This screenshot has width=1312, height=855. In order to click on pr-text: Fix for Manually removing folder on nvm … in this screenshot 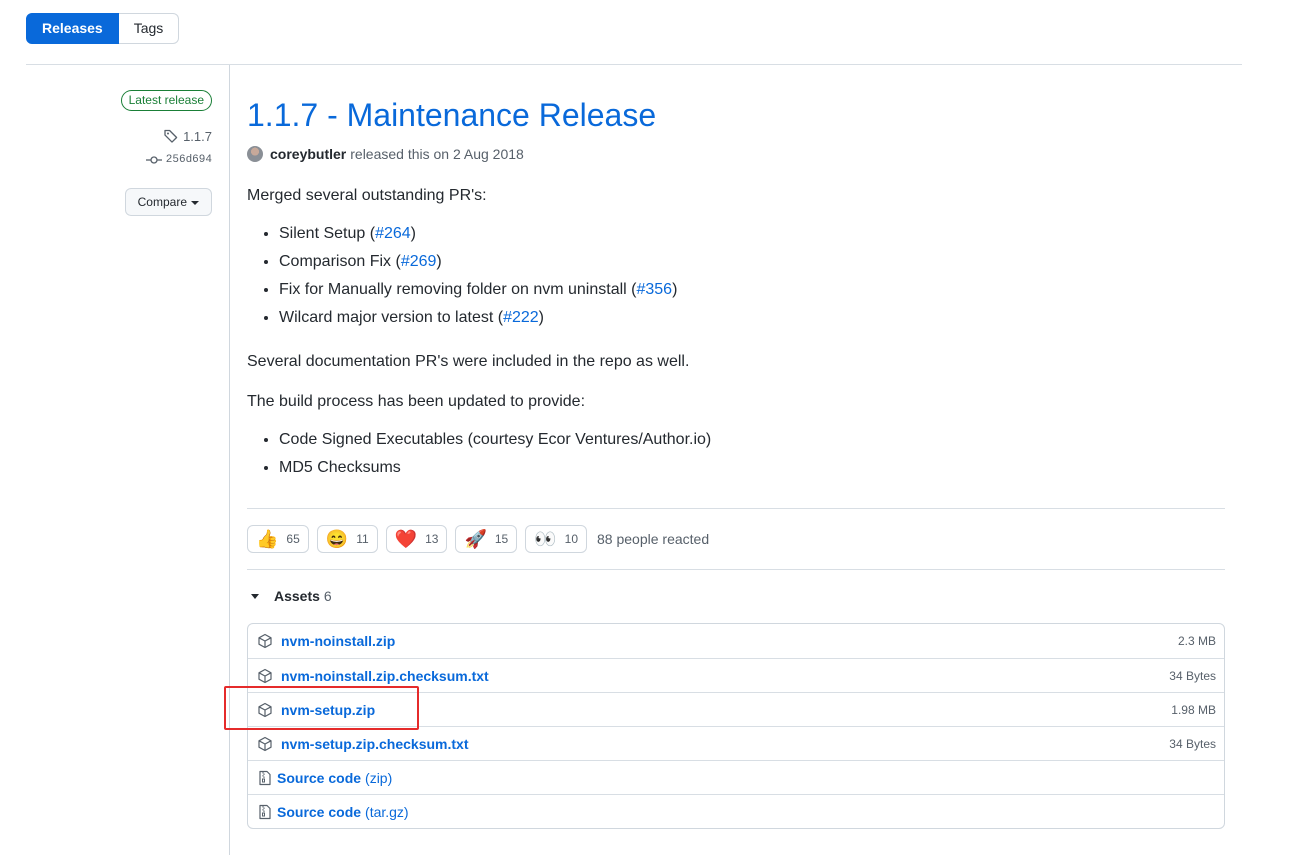, I will do `click(453, 289)`.